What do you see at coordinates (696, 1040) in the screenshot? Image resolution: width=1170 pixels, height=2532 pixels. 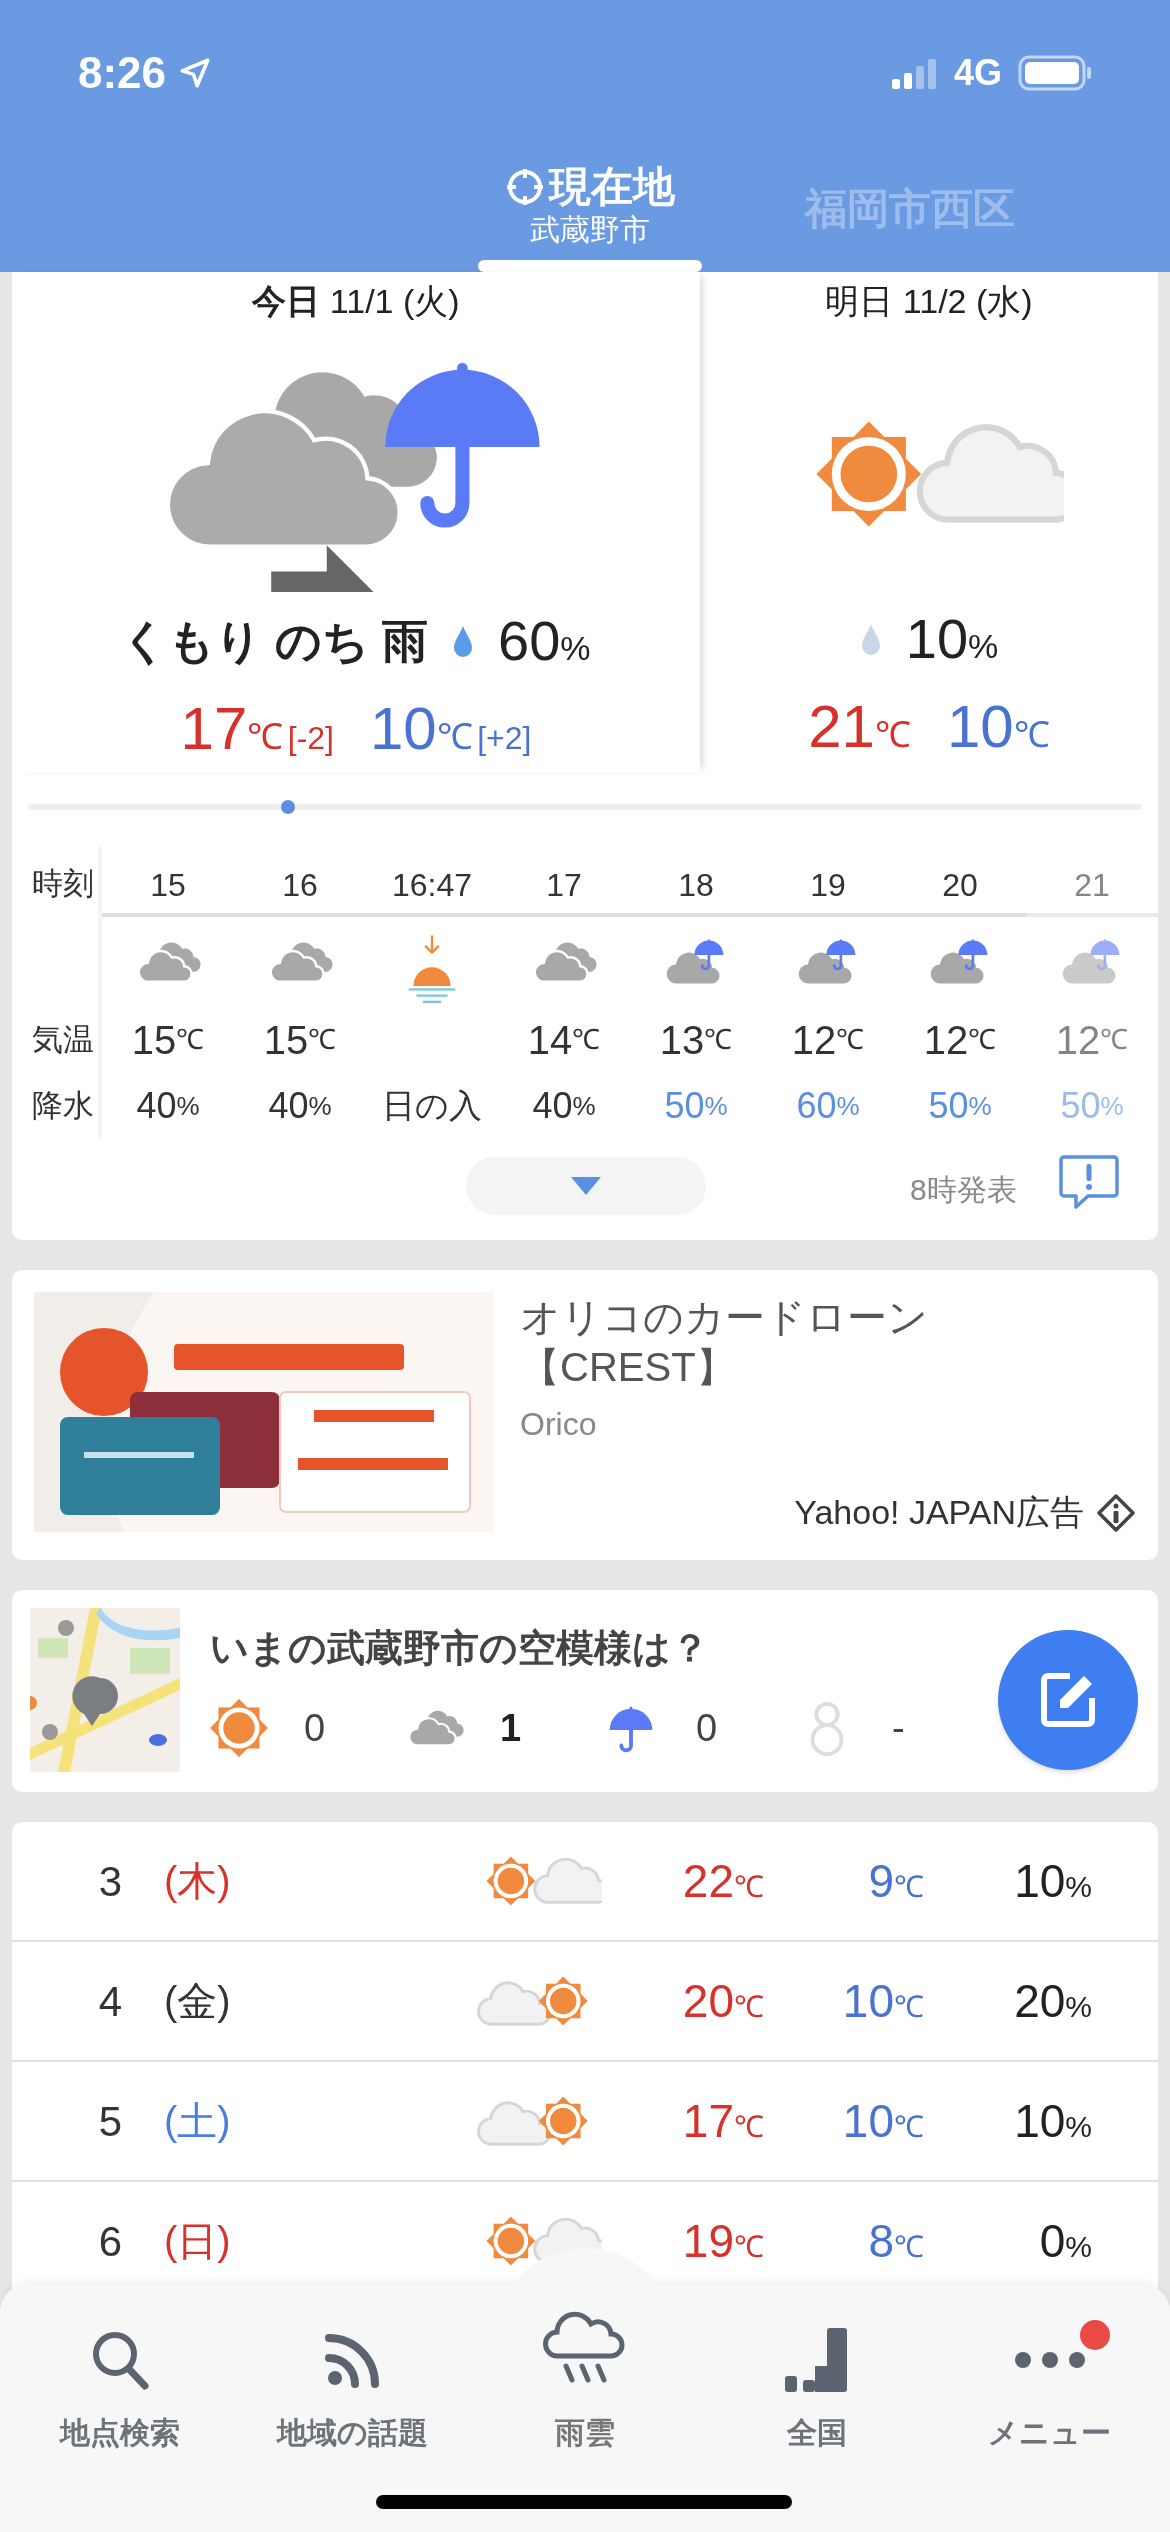 I see `hour-temp: 13℃` at bounding box center [696, 1040].